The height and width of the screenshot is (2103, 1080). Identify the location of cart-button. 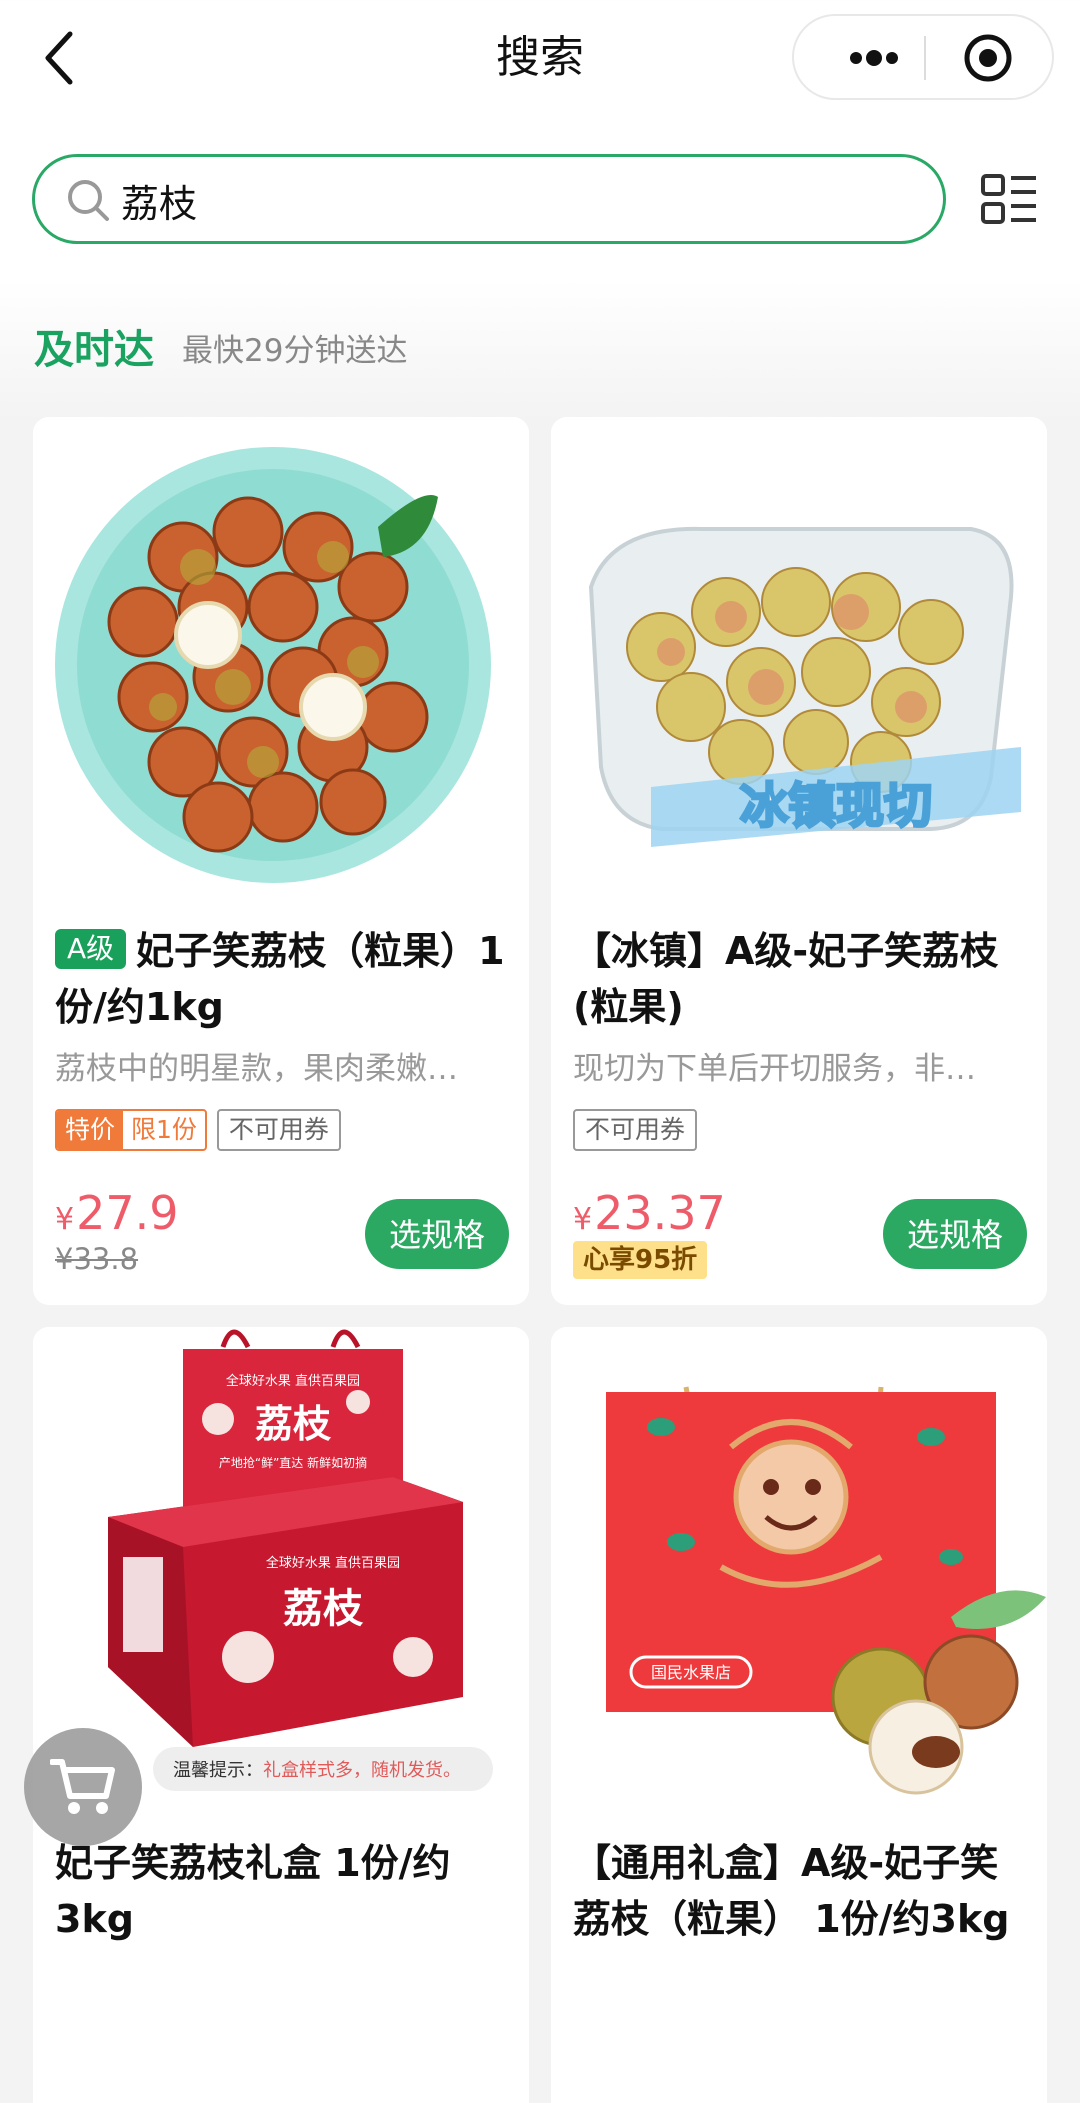
(83, 1787).